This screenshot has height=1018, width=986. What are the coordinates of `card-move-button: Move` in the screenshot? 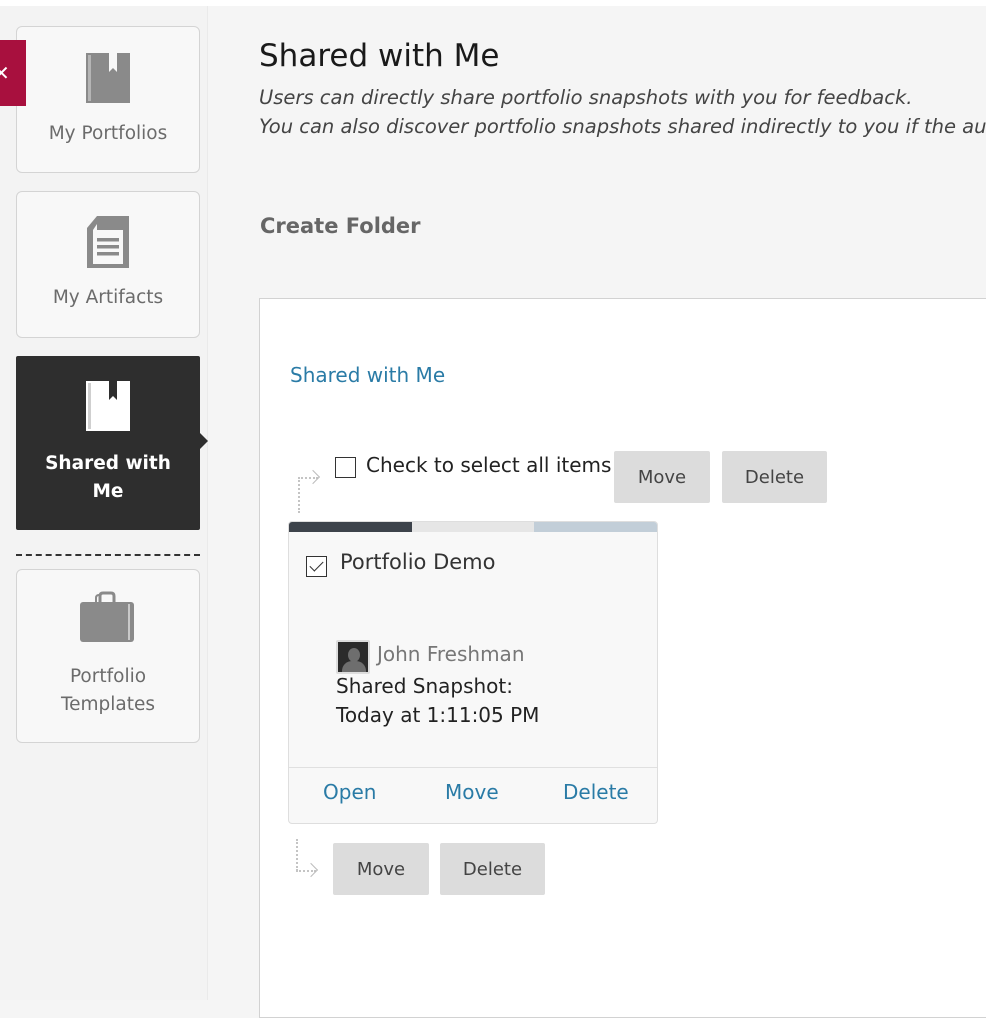 It's located at (472, 792).